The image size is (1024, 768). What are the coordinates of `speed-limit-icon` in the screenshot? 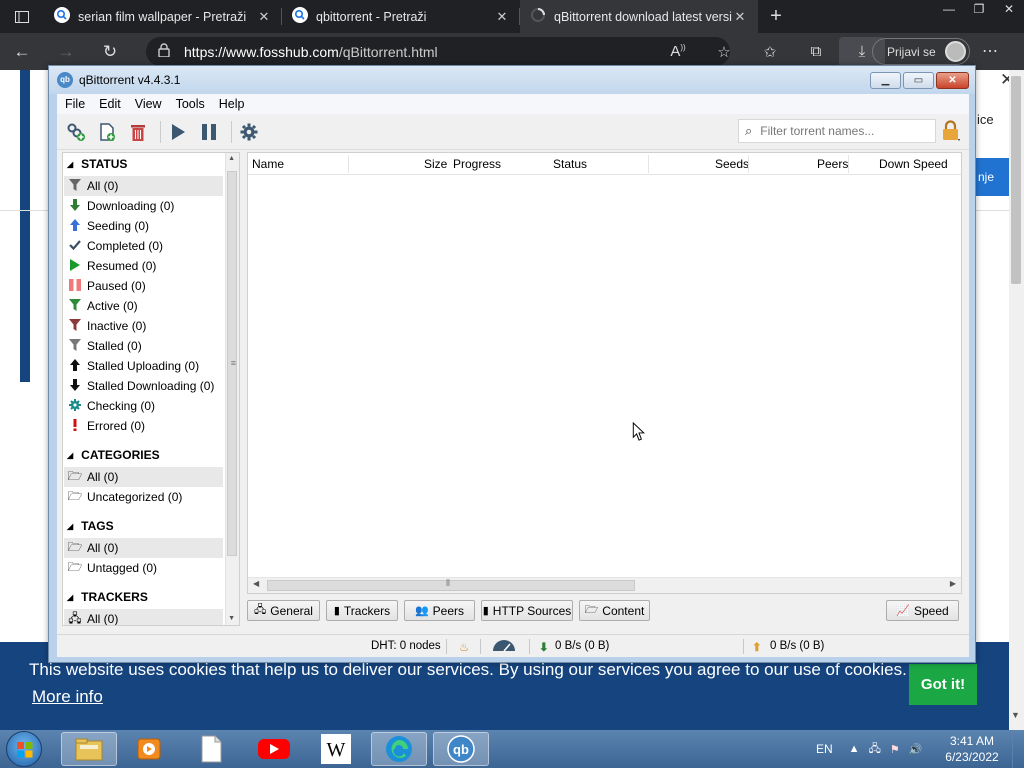 It's located at (504, 647).